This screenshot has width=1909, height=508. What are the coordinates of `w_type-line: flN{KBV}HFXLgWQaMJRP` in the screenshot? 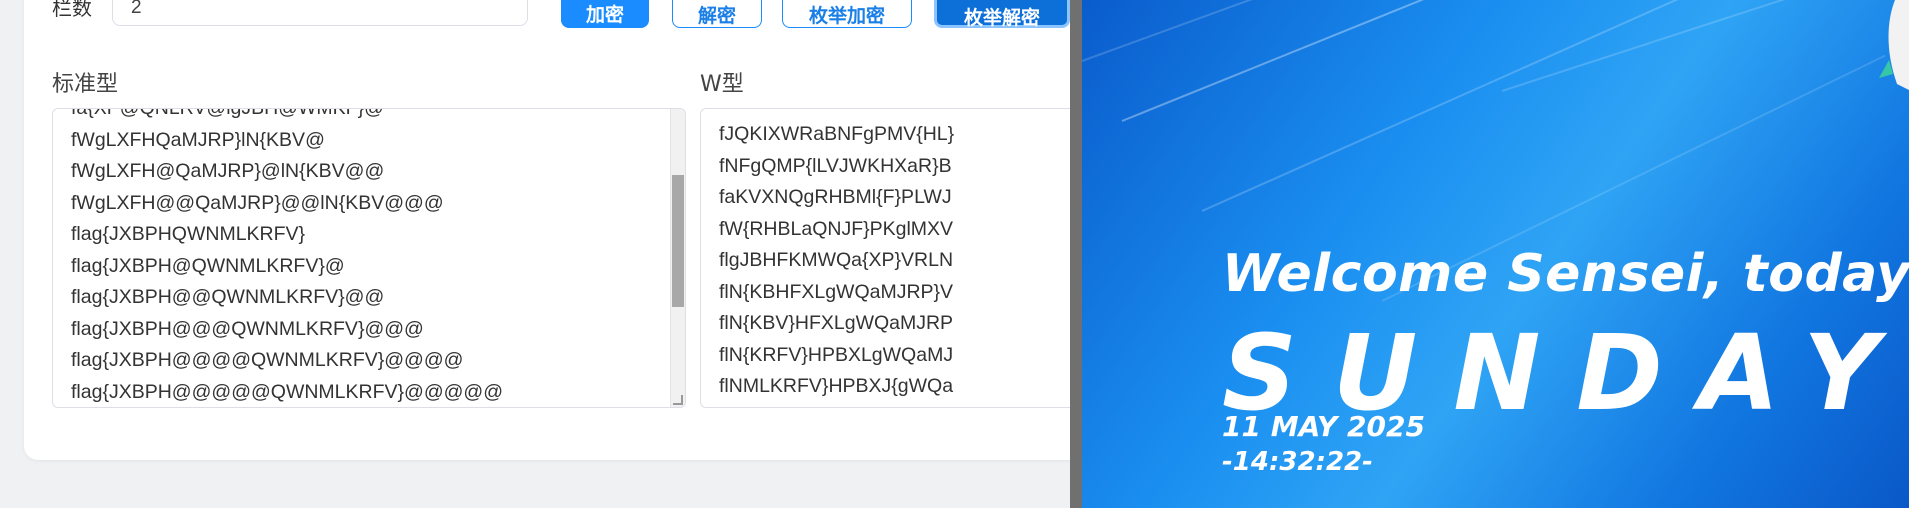 It's located at (836, 323).